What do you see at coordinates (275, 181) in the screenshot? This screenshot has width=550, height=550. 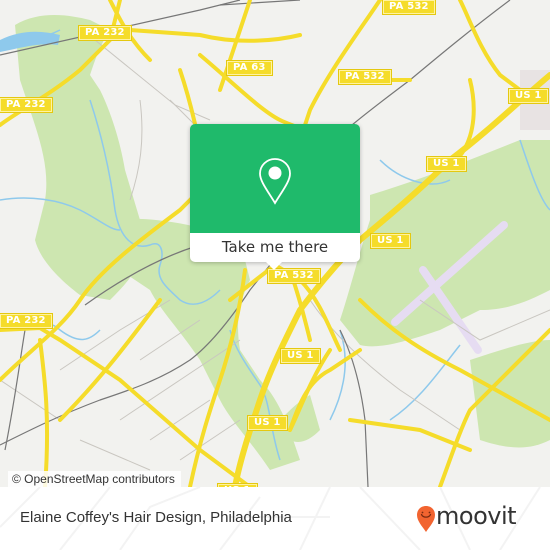 I see `map-pin-icon` at bounding box center [275, 181].